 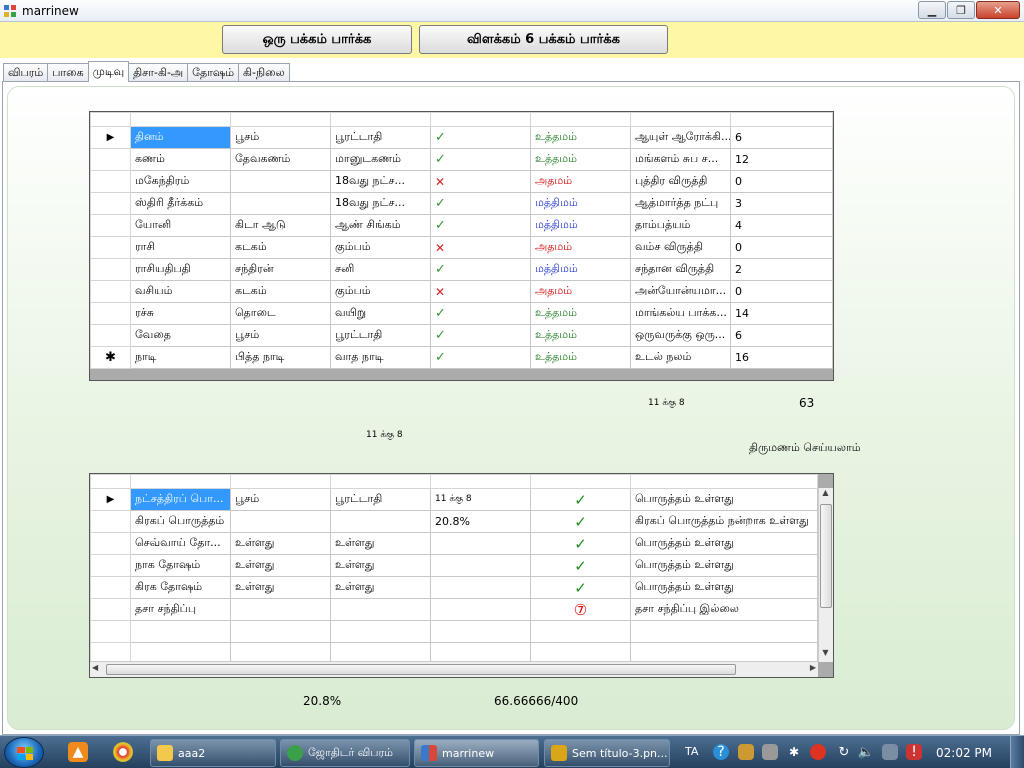 What do you see at coordinates (781, 181) in the screenshot?
I see `score: 0` at bounding box center [781, 181].